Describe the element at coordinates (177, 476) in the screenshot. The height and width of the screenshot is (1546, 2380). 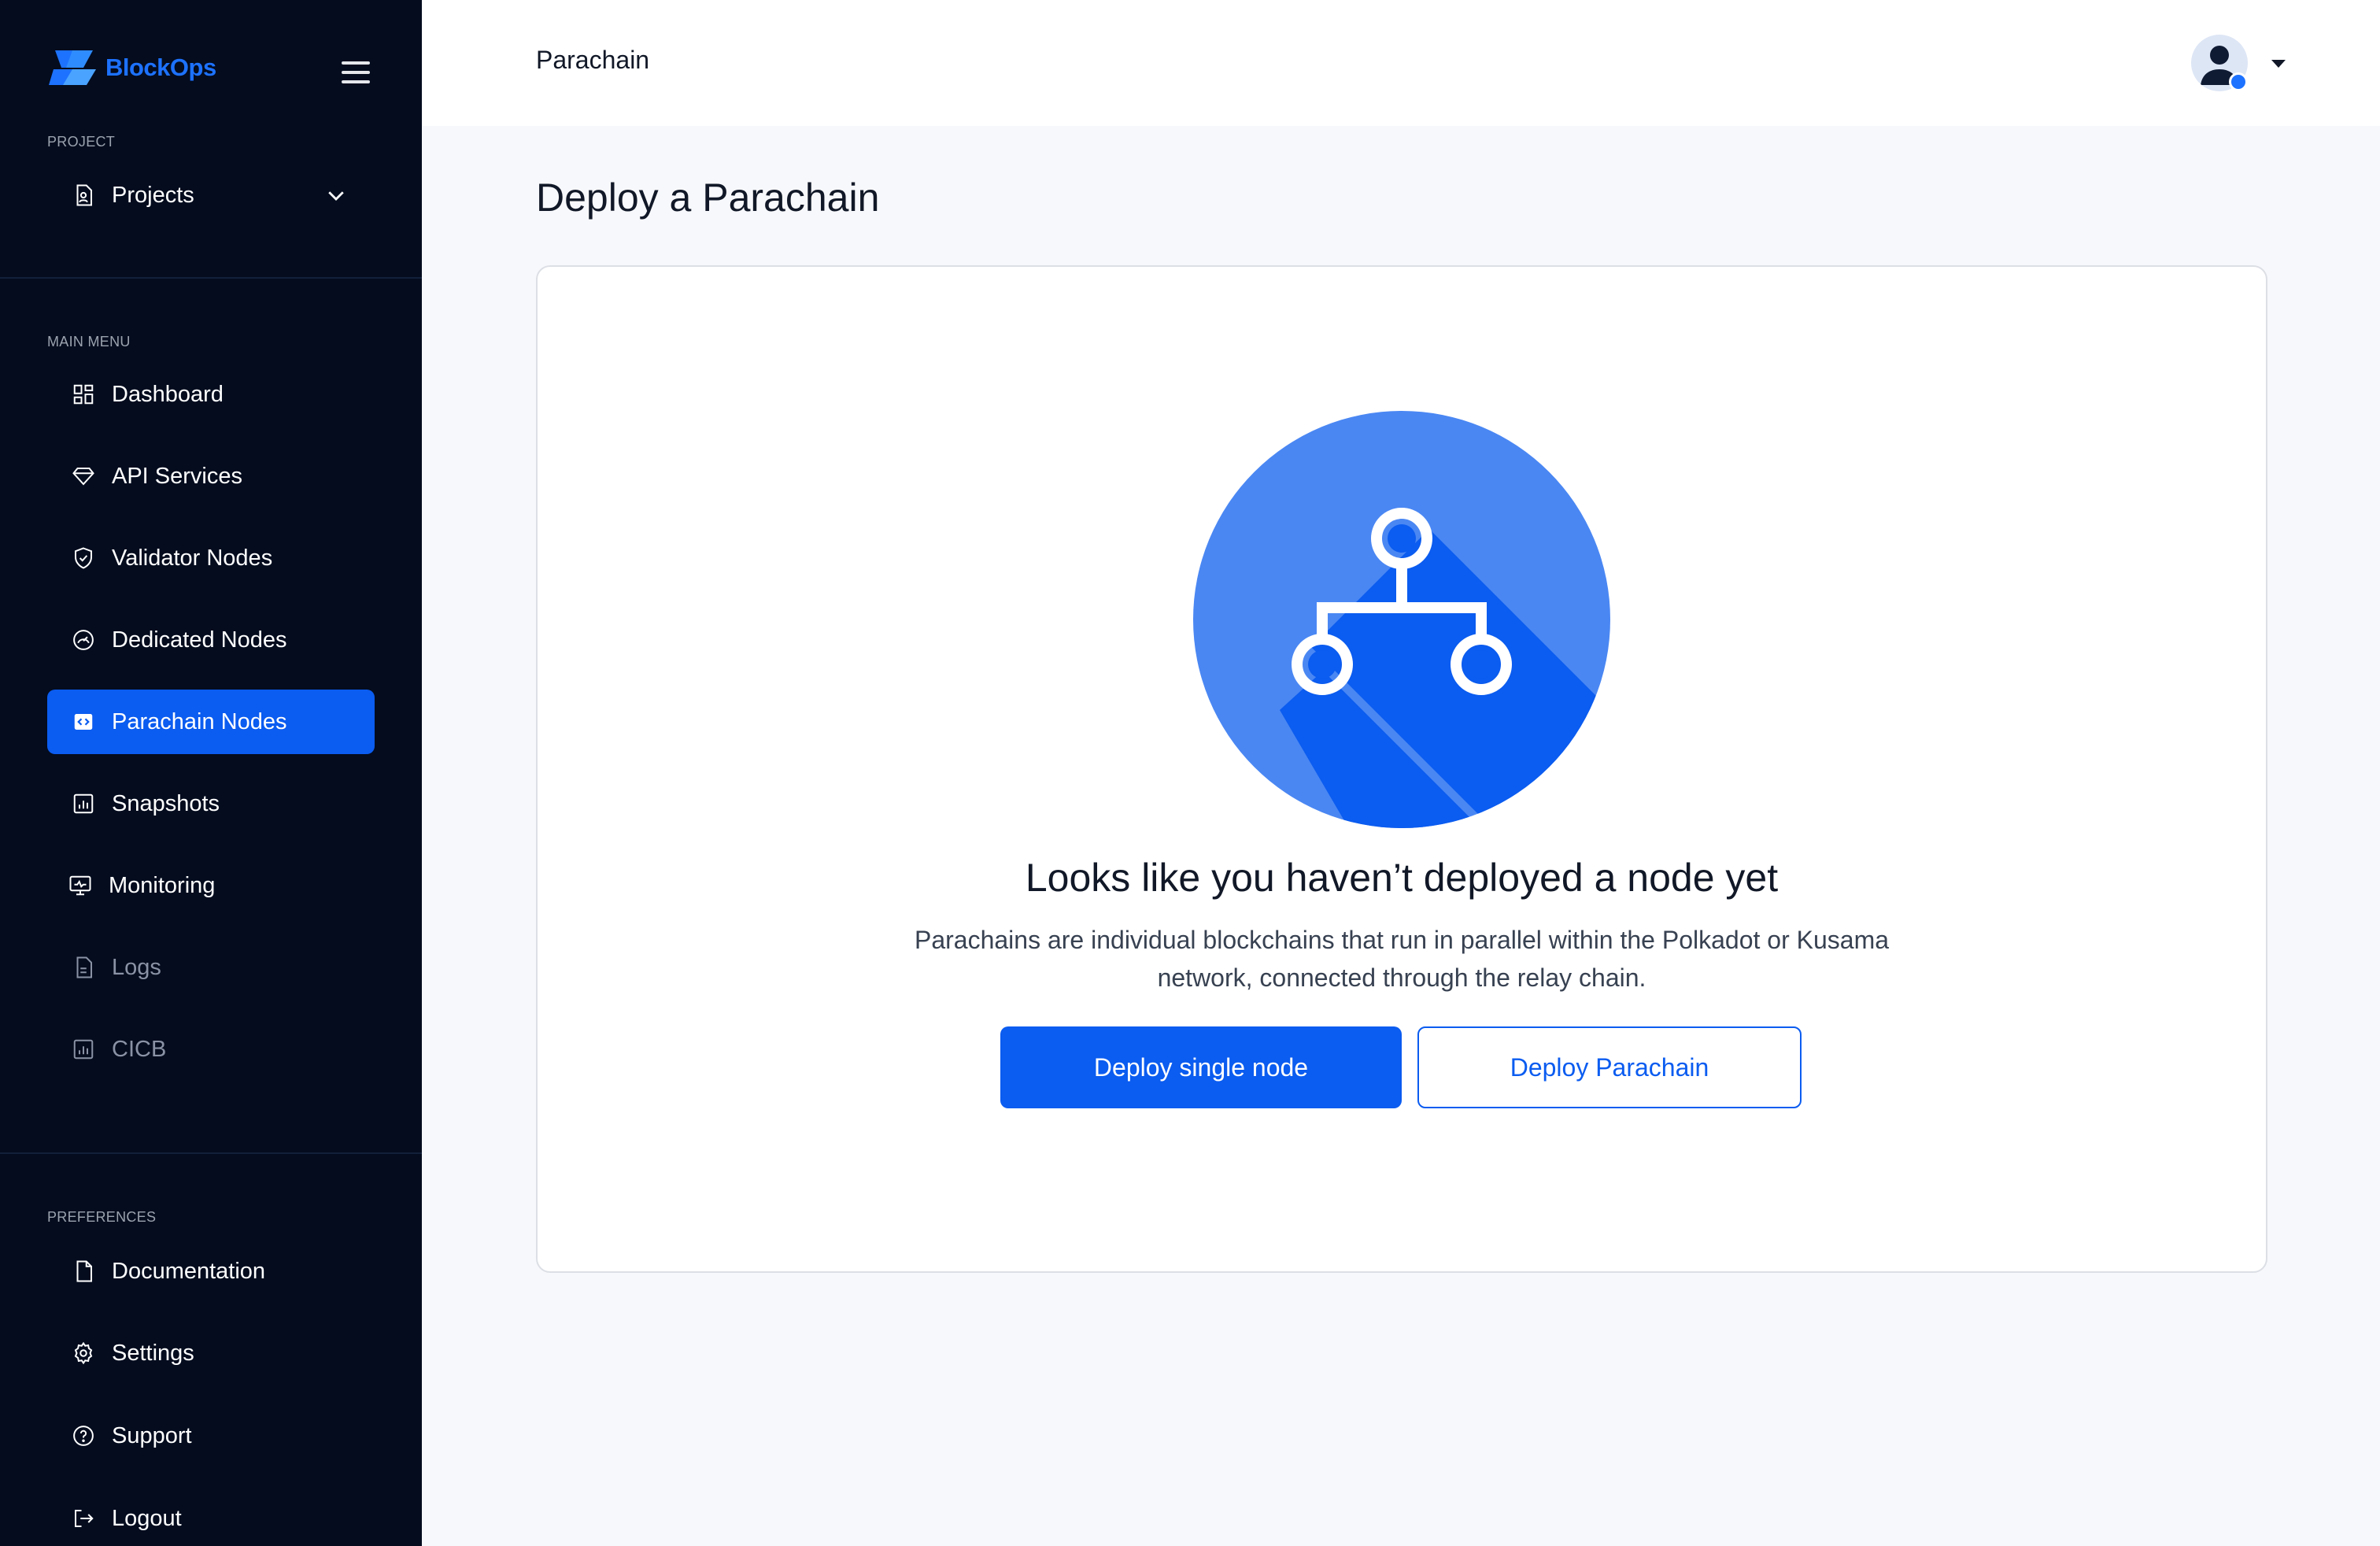
I see `sidebar-item-label: API Services` at that location.